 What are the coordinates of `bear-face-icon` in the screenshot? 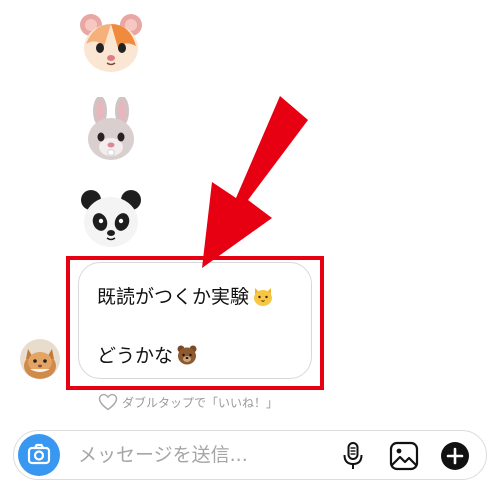 It's located at (187, 355).